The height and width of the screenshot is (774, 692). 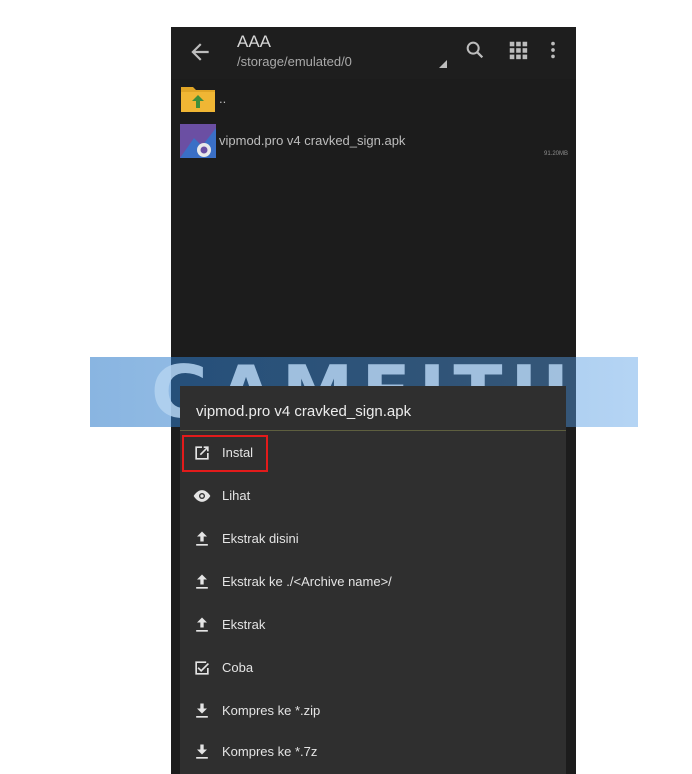 I want to click on highlight-box, so click(x=225, y=453).